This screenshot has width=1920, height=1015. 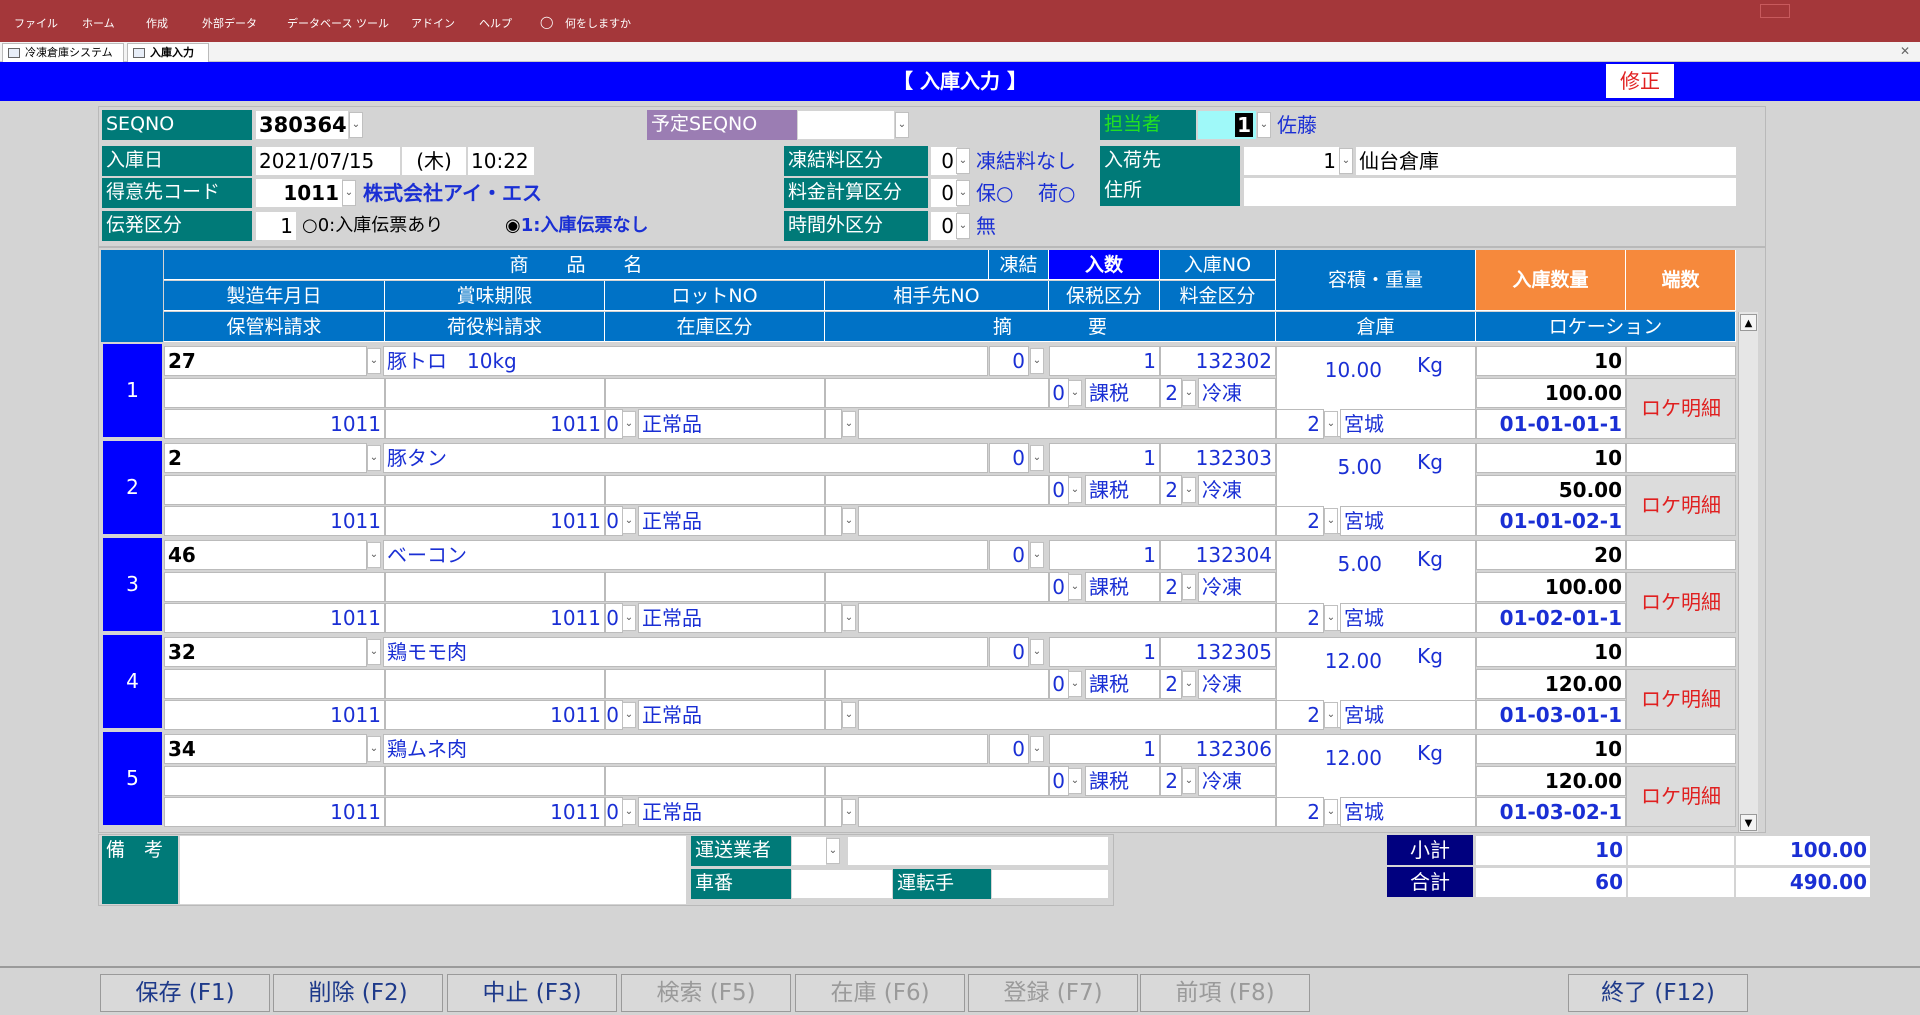 I want to click on seqno-dropdown-icon: ⌄, so click(x=356, y=125).